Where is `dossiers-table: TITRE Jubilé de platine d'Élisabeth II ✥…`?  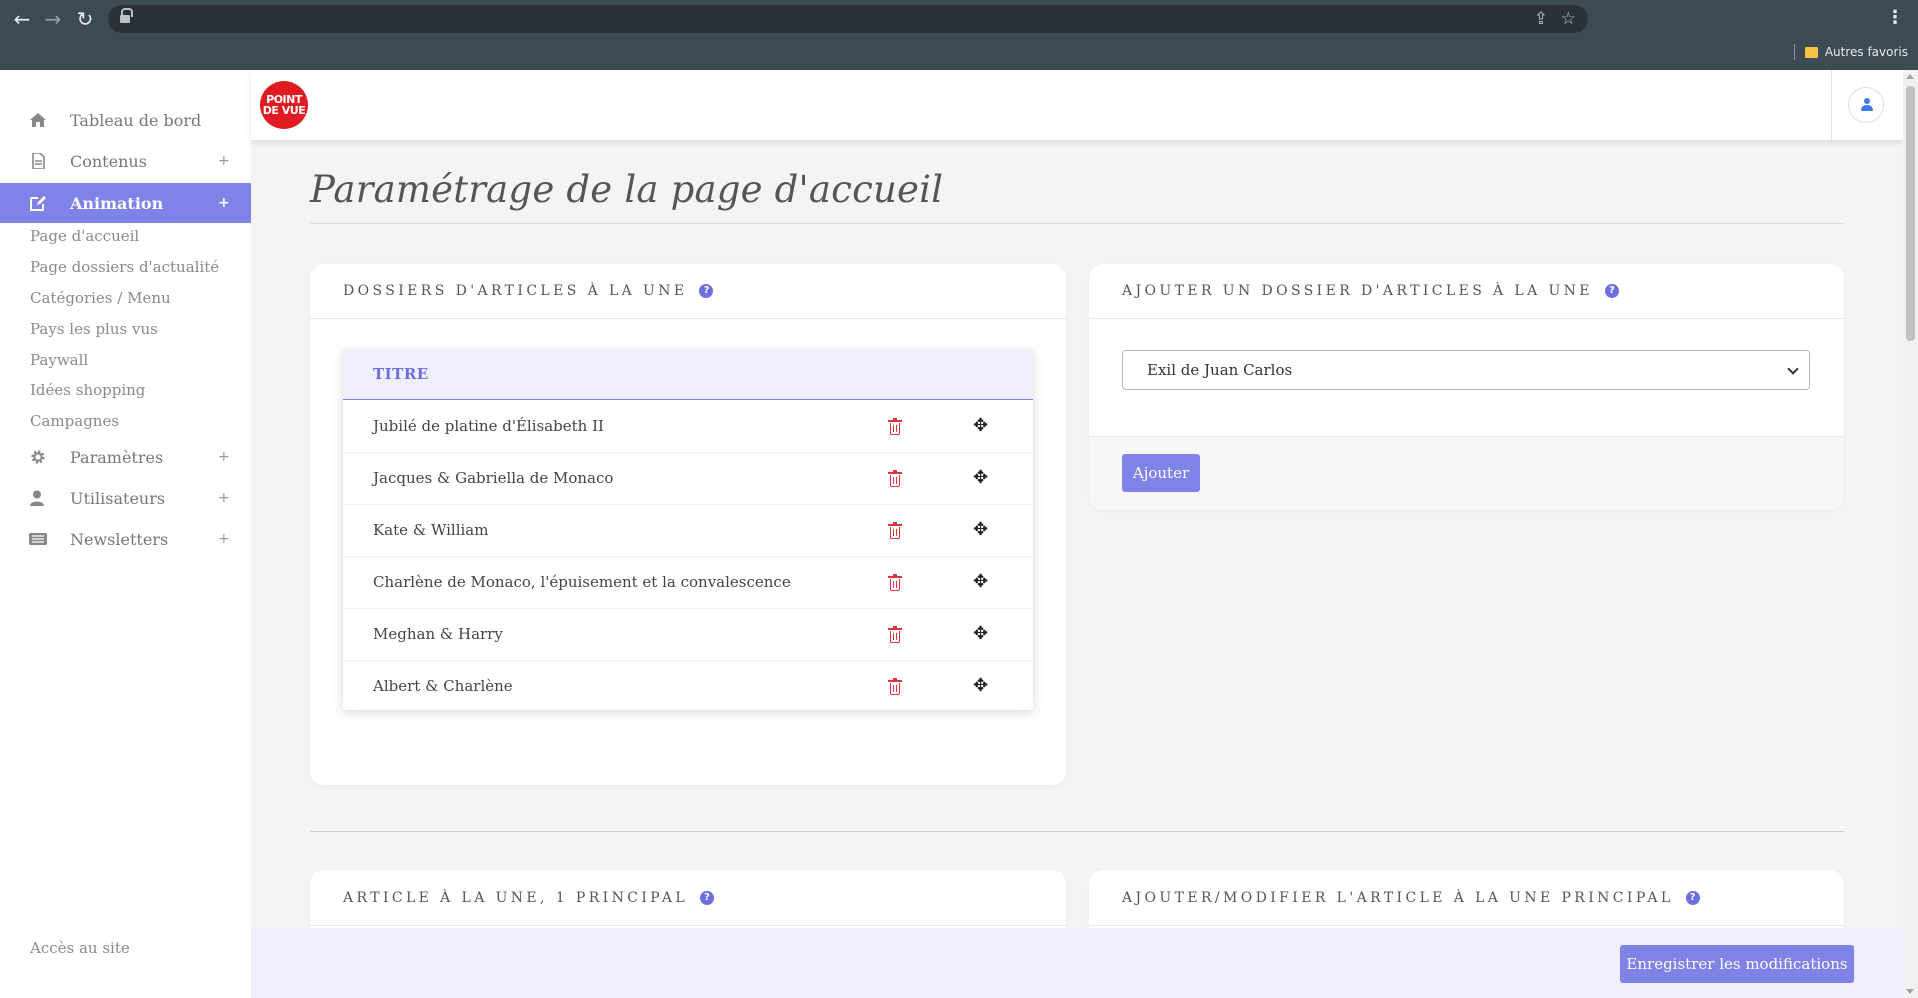 dossiers-table: TITRE Jubilé de platine d'Élisabeth II ✥… is located at coordinates (688, 530).